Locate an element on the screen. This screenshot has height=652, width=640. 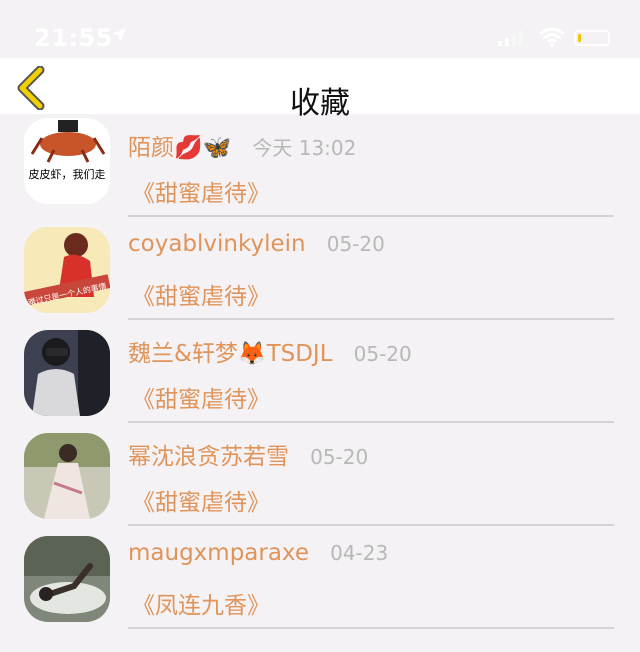
cellular-signal-icon is located at coordinates (512, 40).